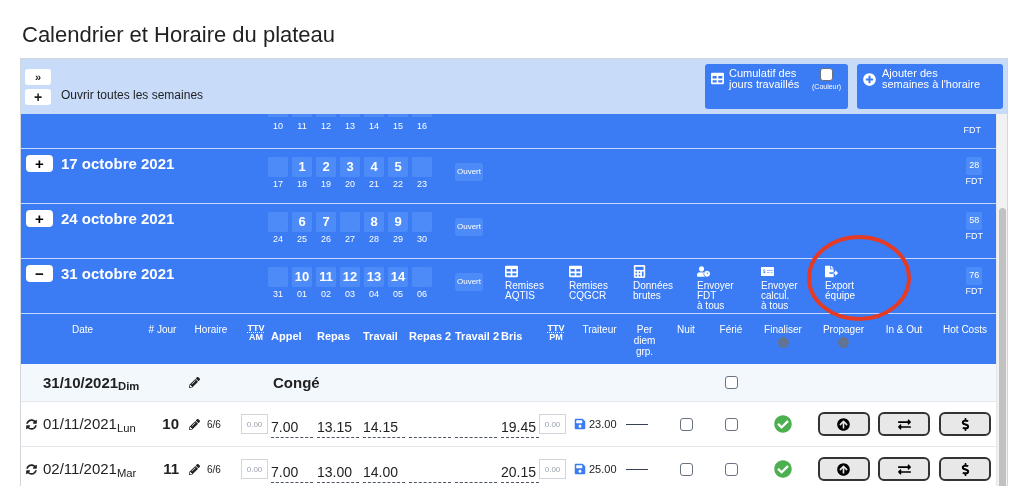  What do you see at coordinates (639, 271) in the screenshot?
I see `calculator-icon` at bounding box center [639, 271].